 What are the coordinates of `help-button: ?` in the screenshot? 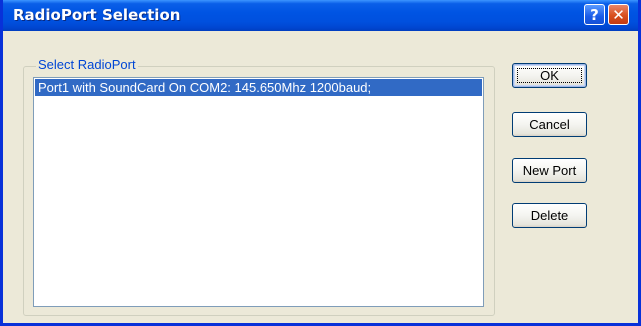 It's located at (594, 14).